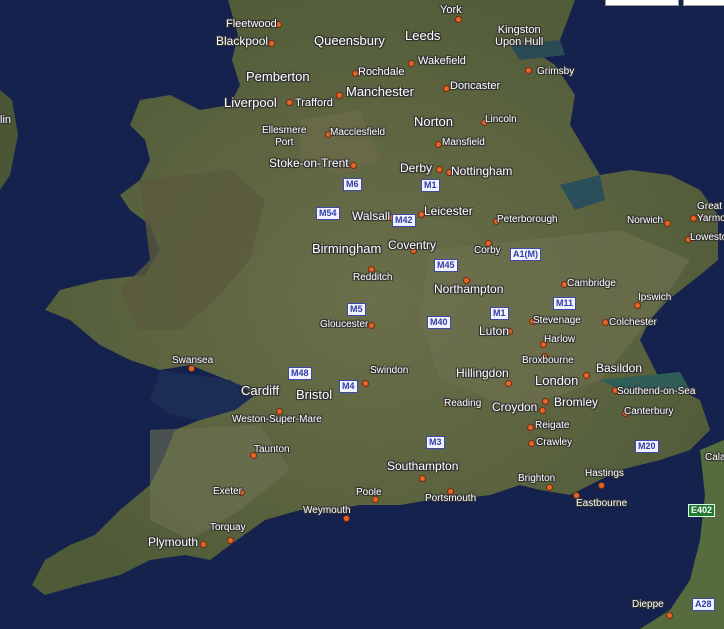  Describe the element at coordinates (448, 211) in the screenshot. I see `city-label-leicester: Leicester` at that location.